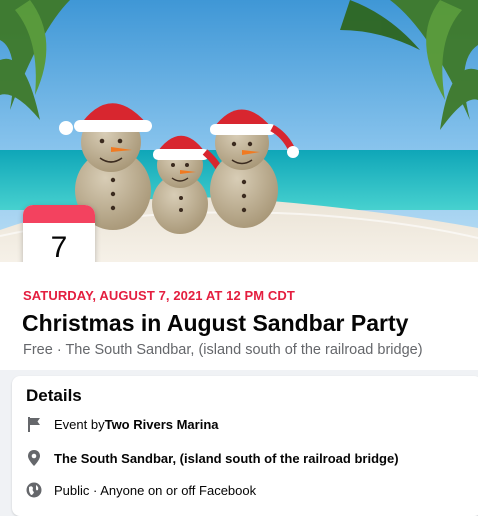 The width and height of the screenshot is (478, 516). What do you see at coordinates (34, 490) in the screenshot?
I see `globe-icon` at bounding box center [34, 490].